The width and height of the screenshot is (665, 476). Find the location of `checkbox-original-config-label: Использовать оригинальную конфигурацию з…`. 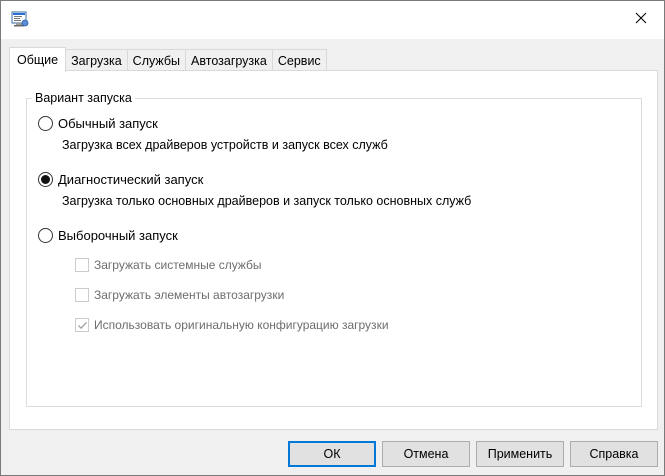

checkbox-original-config-label: Использовать оригинальную конфигурацию з… is located at coordinates (241, 325).